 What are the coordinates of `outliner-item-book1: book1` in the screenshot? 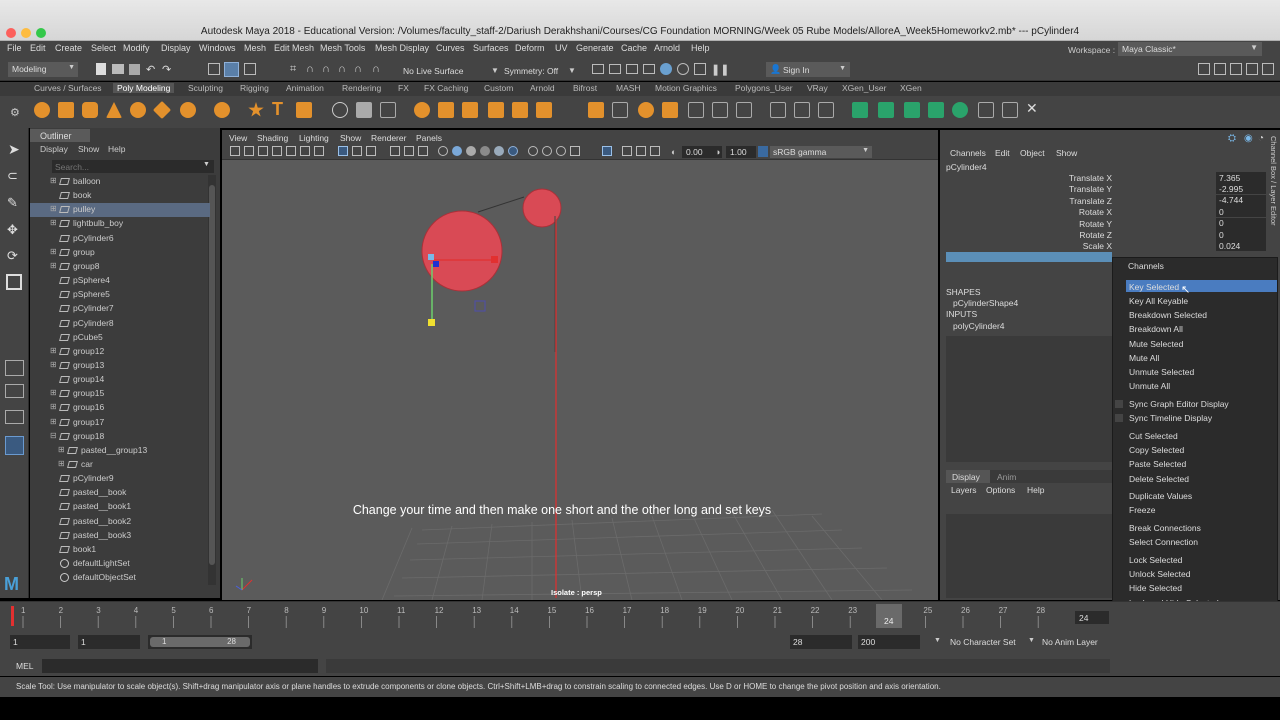 It's located at (120, 550).